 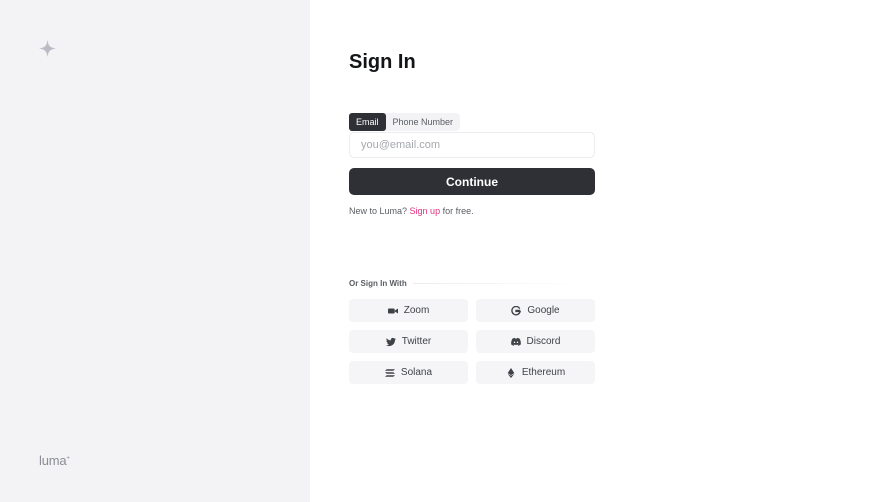 I want to click on tab-email: Email, so click(x=367, y=122).